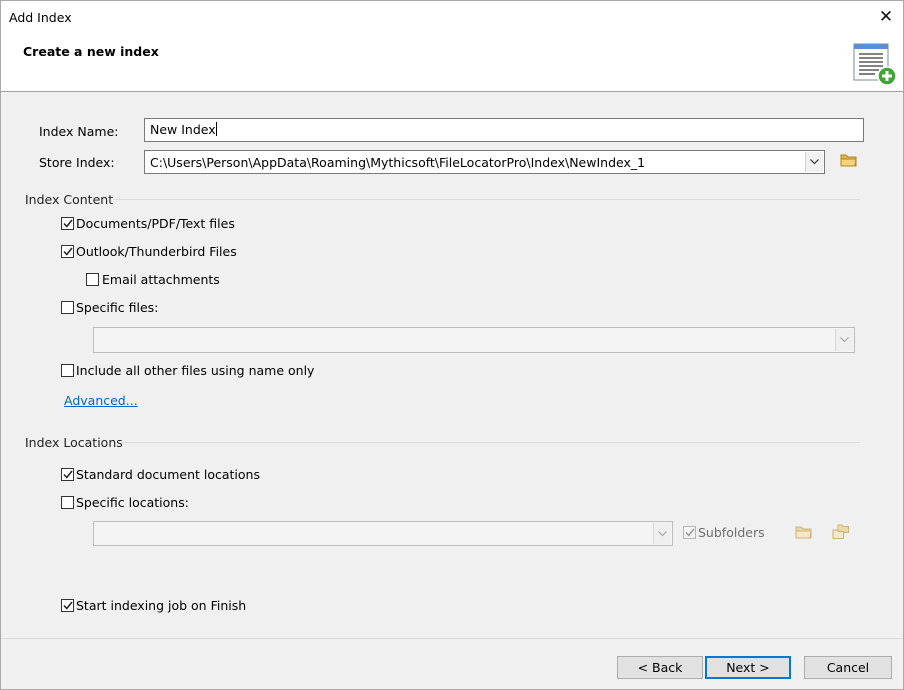  I want to click on specific-locations-checkbox, so click(67, 502).